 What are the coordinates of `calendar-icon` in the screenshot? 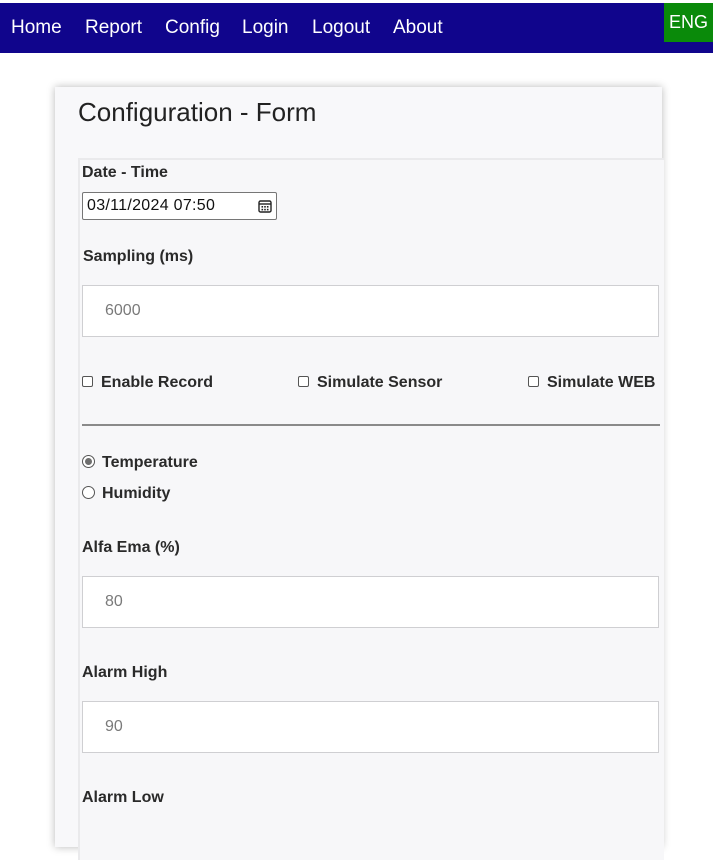 It's located at (265, 206).